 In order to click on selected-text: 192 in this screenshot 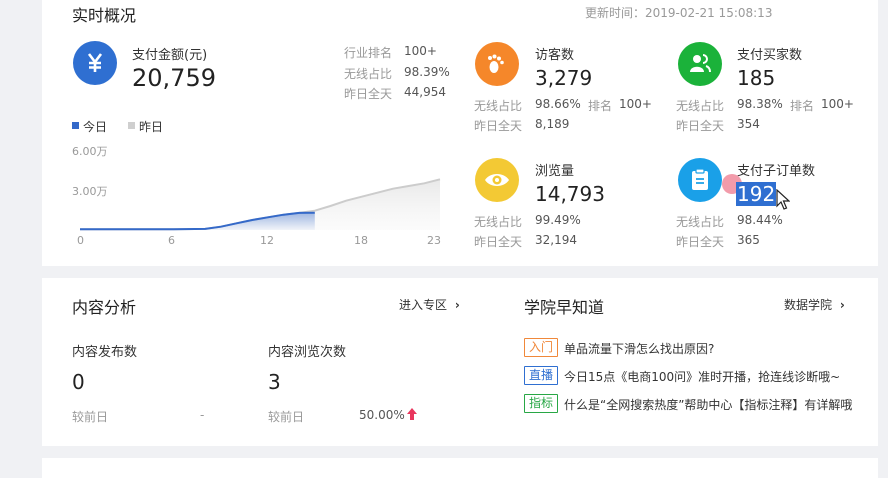, I will do `click(756, 194)`.